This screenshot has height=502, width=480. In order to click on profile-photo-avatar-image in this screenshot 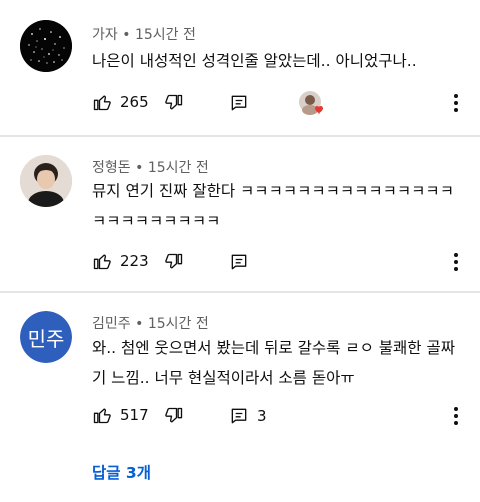, I will do `click(46, 181)`.